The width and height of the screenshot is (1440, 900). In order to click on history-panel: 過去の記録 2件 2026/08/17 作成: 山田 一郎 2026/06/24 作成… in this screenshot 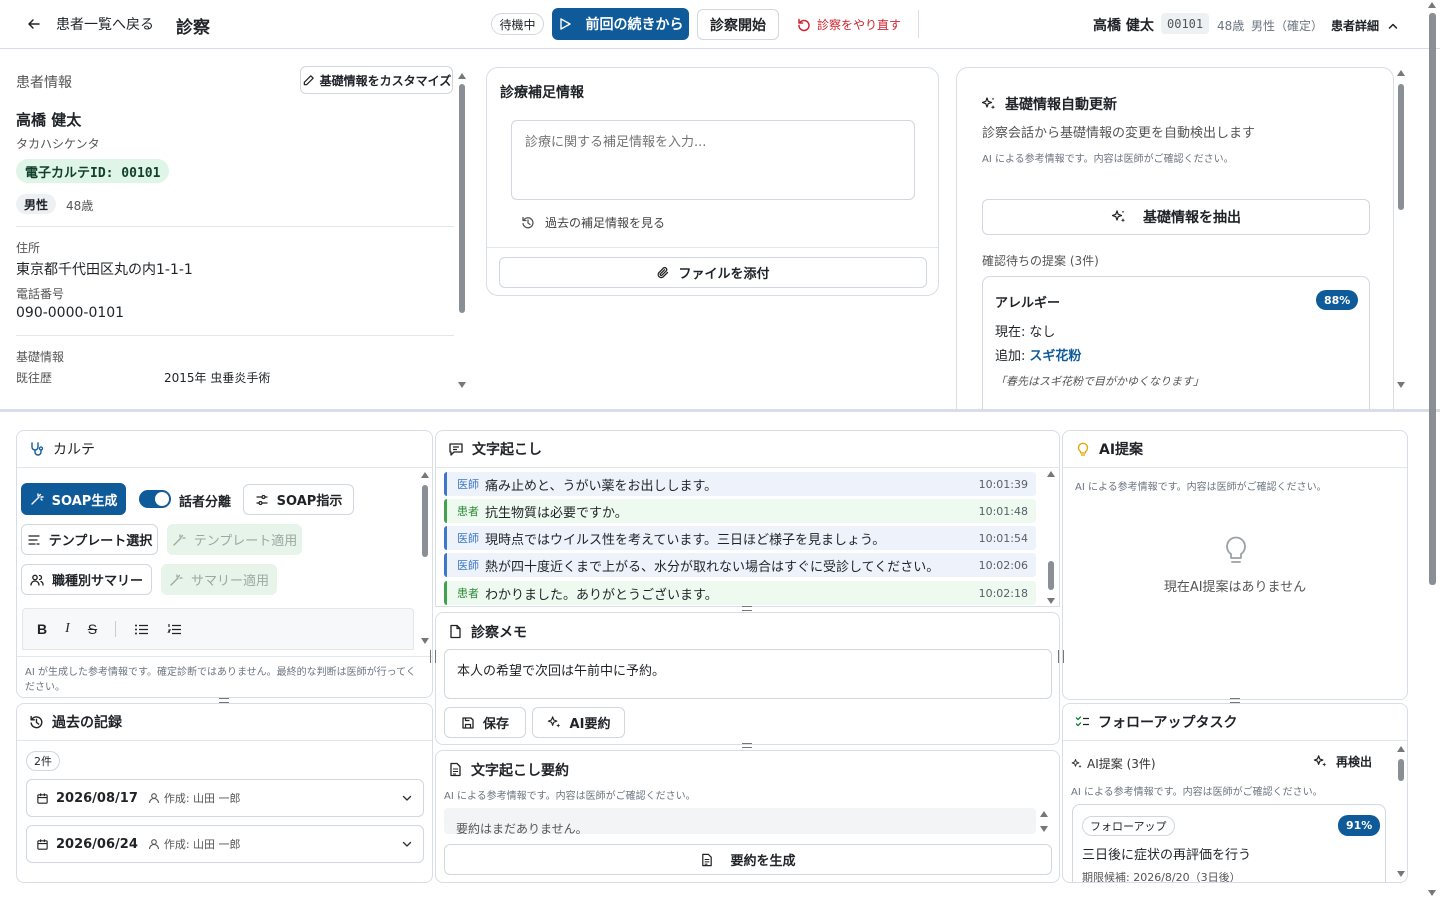, I will do `click(224, 793)`.